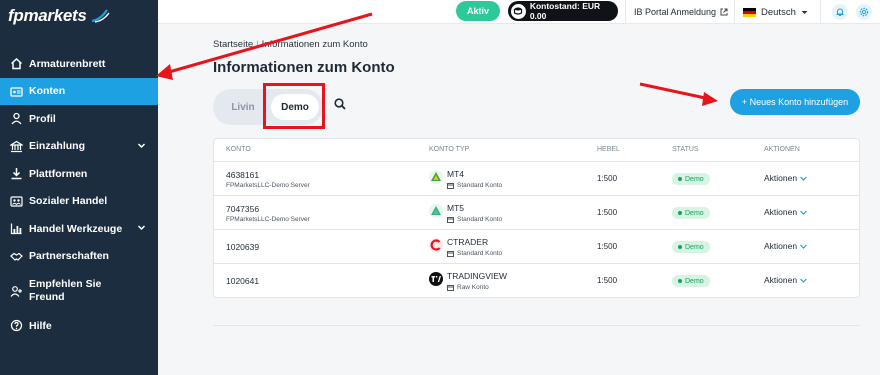 The image size is (880, 375). What do you see at coordinates (42, 118) in the screenshot?
I see `sidebar-item-label: Profil` at bounding box center [42, 118].